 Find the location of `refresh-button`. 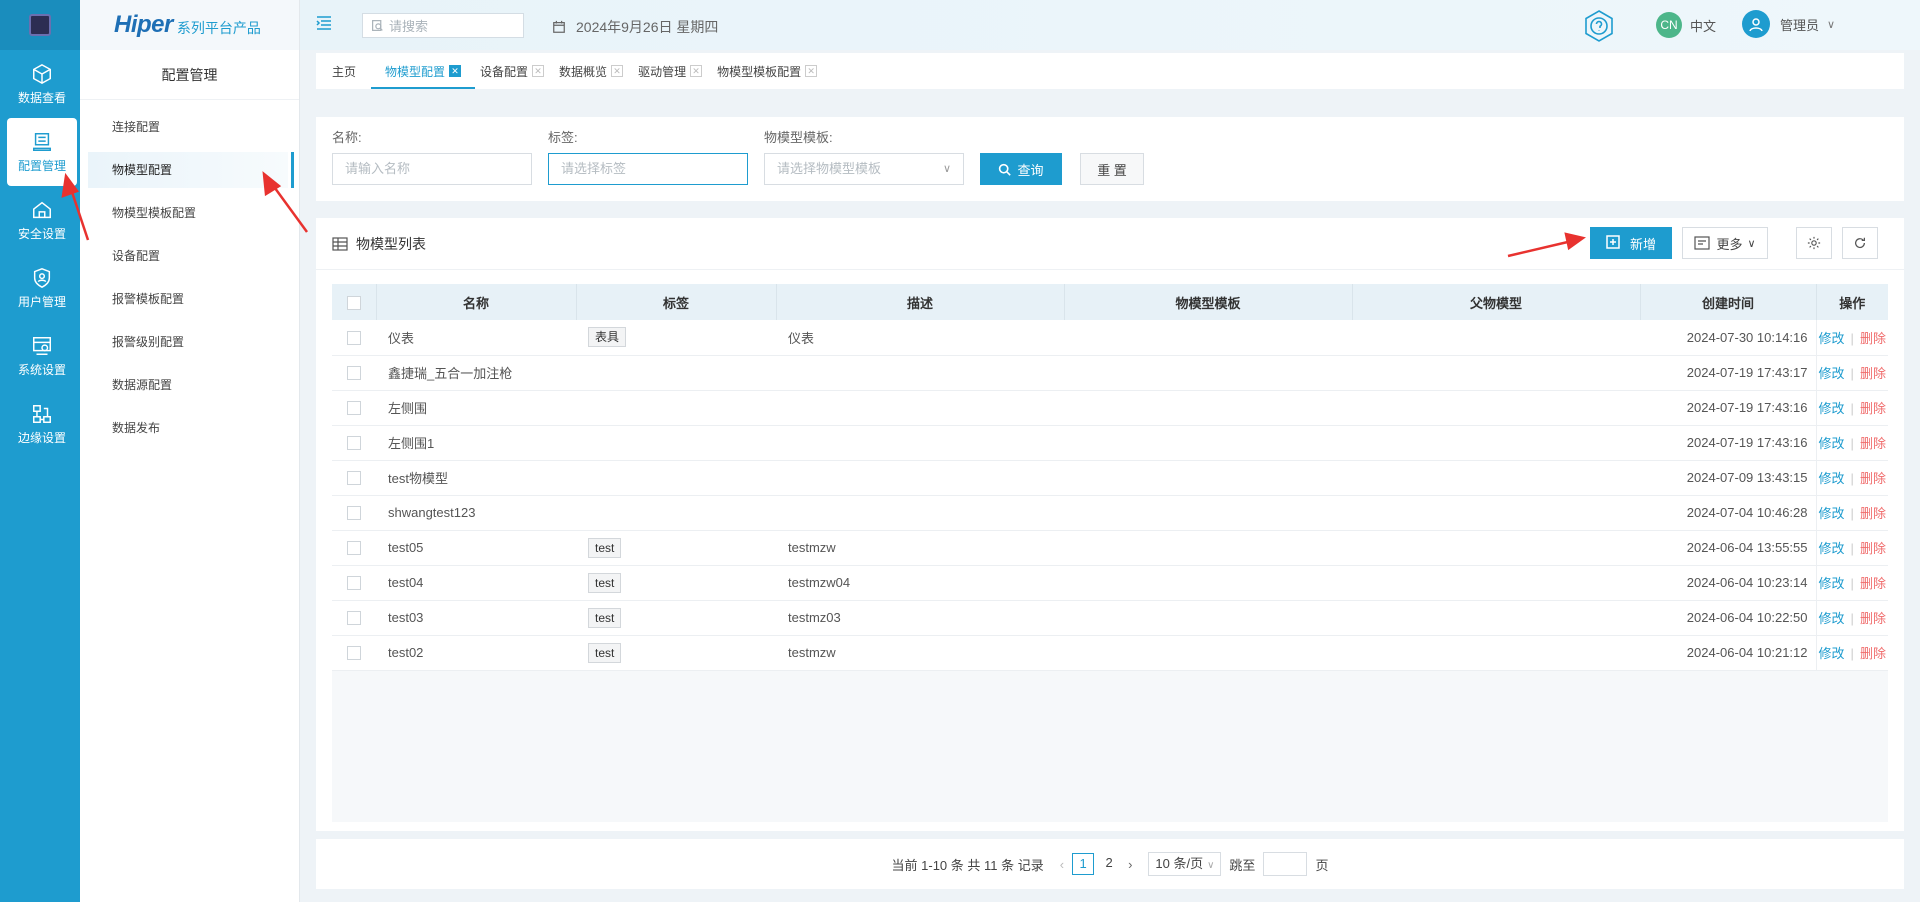

refresh-button is located at coordinates (1860, 243).